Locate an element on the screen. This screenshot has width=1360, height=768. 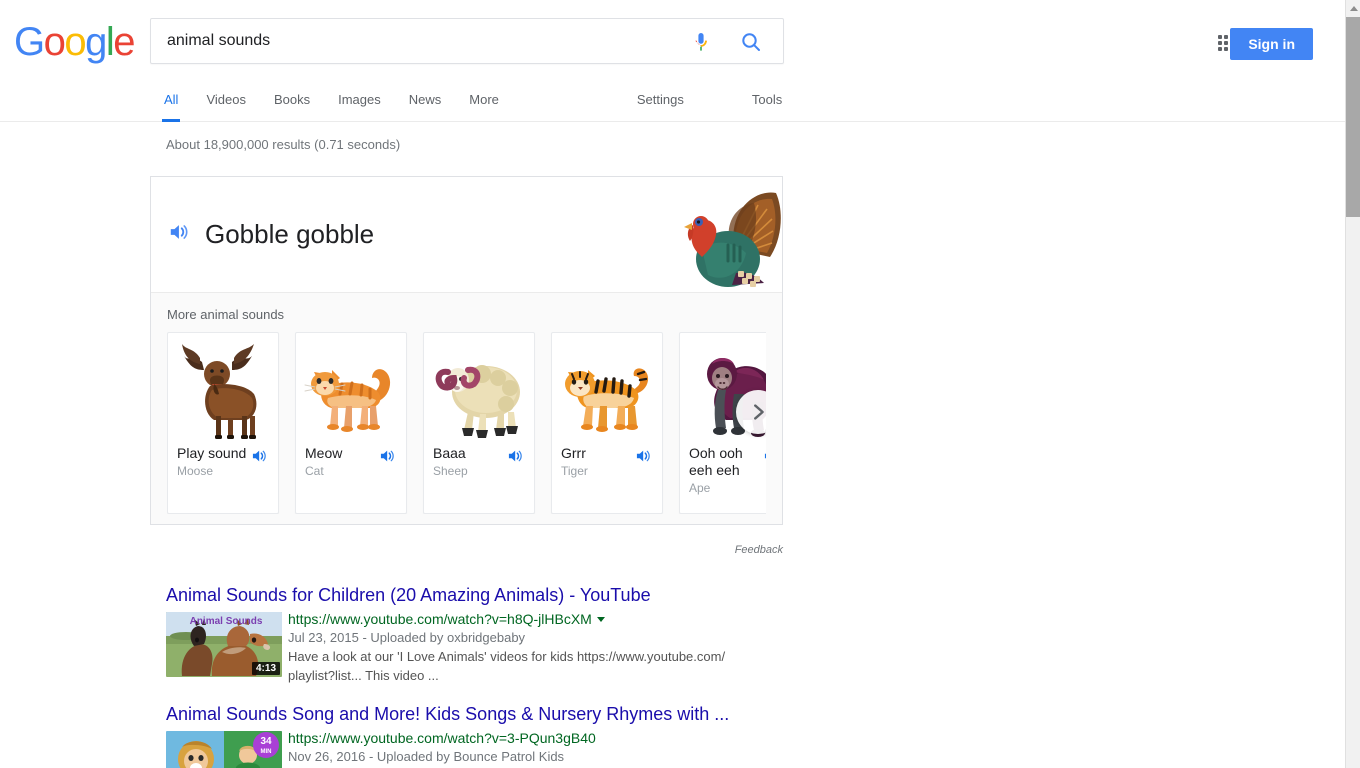
more-animal-sounds-label: More animal sounds is located at coordinates (226, 314).